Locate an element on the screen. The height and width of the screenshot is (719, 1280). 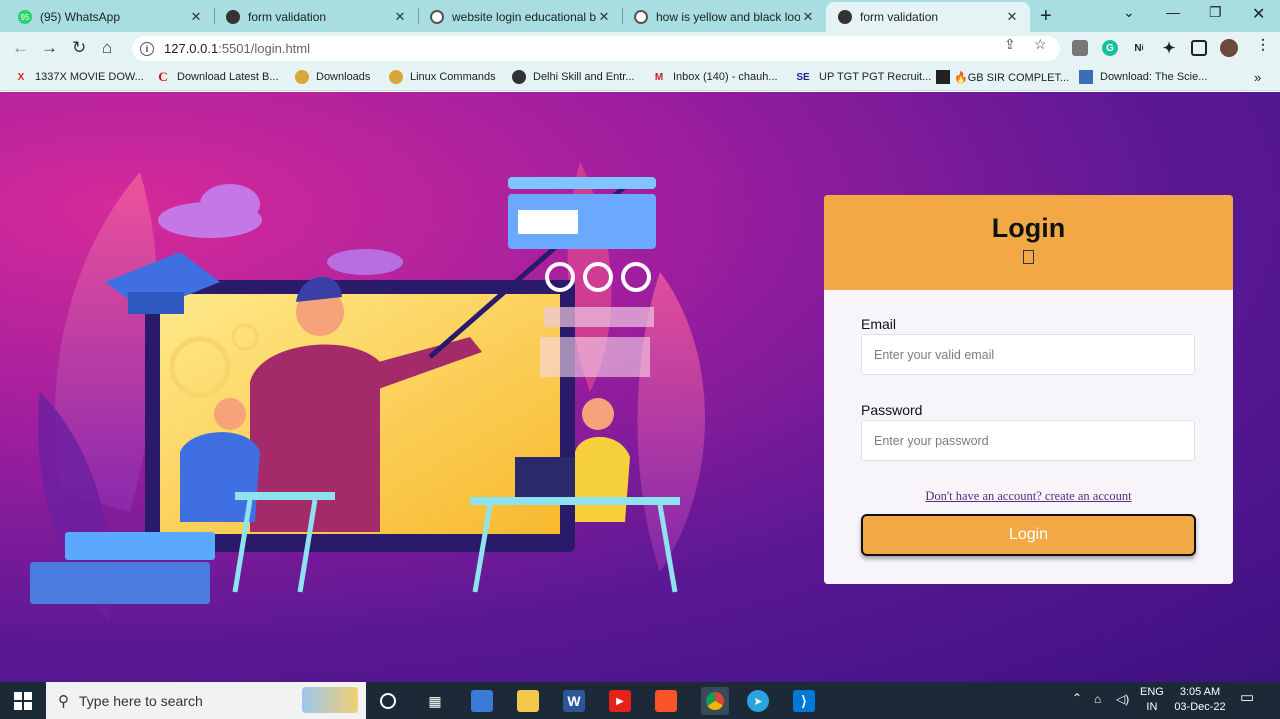
windows-start-icon is located at coordinates (23, 701).